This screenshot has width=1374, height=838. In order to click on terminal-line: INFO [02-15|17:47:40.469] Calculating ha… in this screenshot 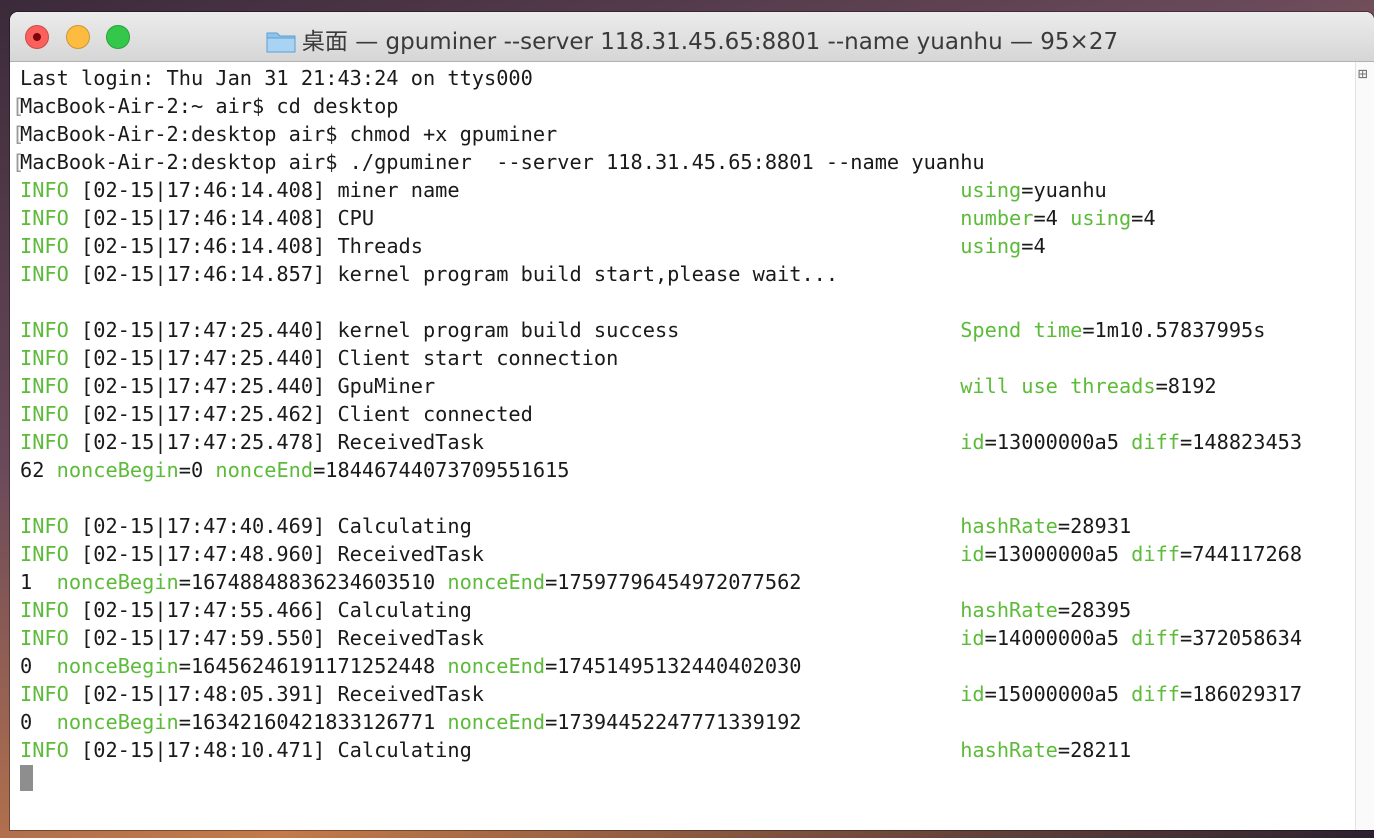, I will do `click(688, 526)`.